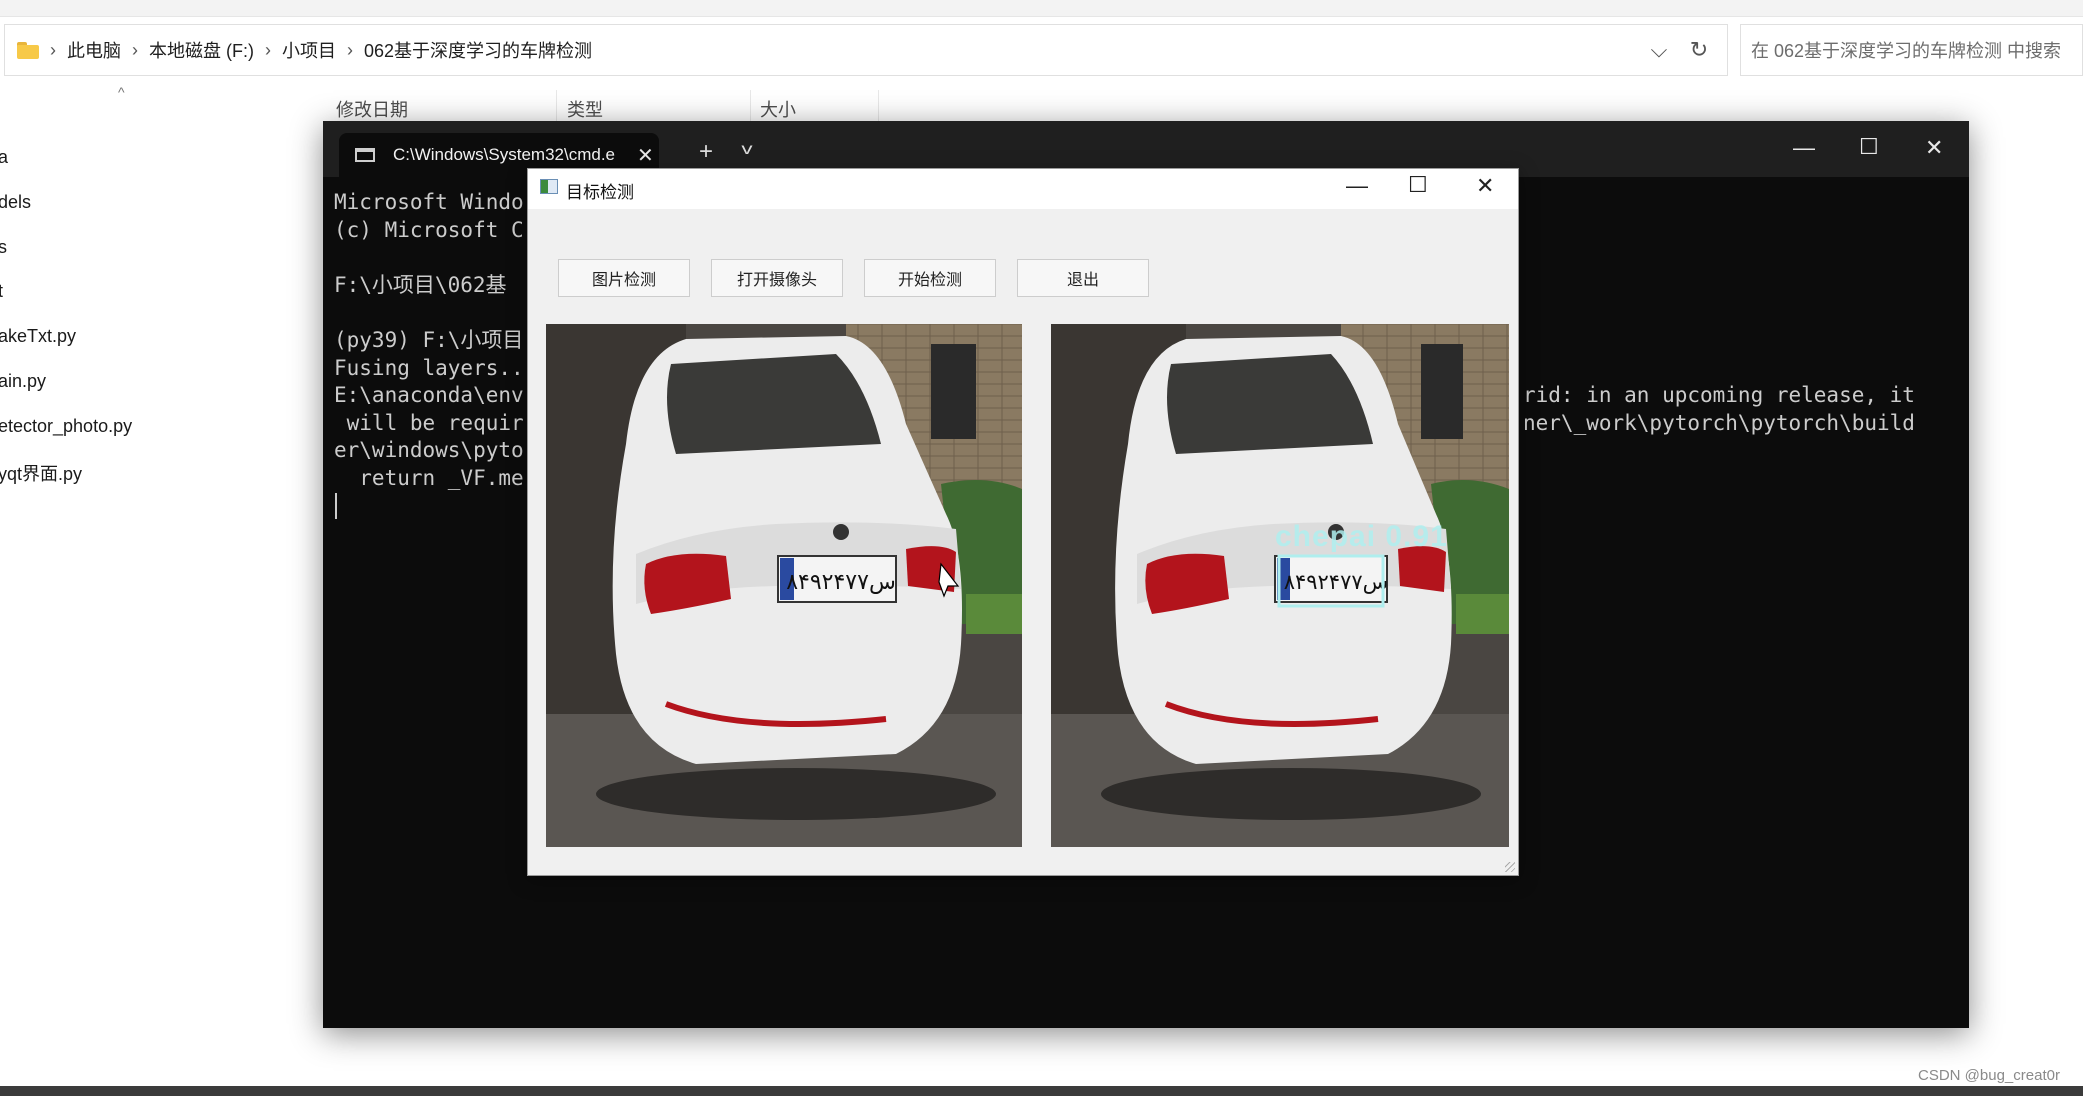  Describe the element at coordinates (746, 150) in the screenshot. I see `chevron-down-icon: v` at that location.